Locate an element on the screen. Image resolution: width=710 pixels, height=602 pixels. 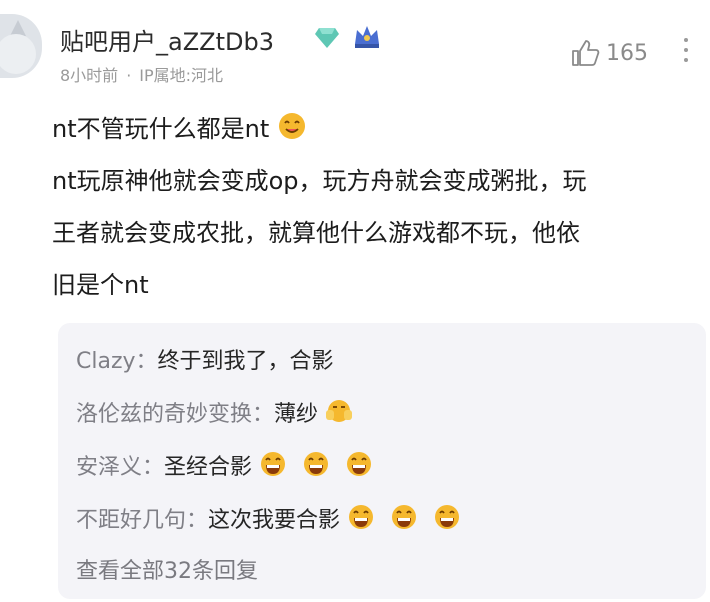
avatar is located at coordinates (21, 46).